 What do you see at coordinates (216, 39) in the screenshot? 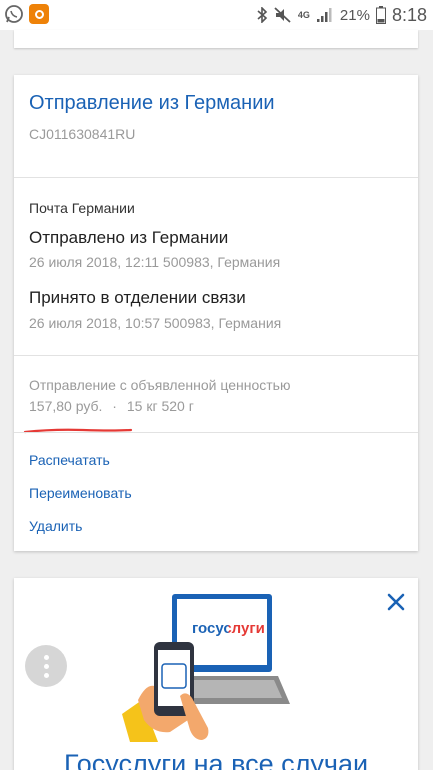
I see `previous-card` at bounding box center [216, 39].